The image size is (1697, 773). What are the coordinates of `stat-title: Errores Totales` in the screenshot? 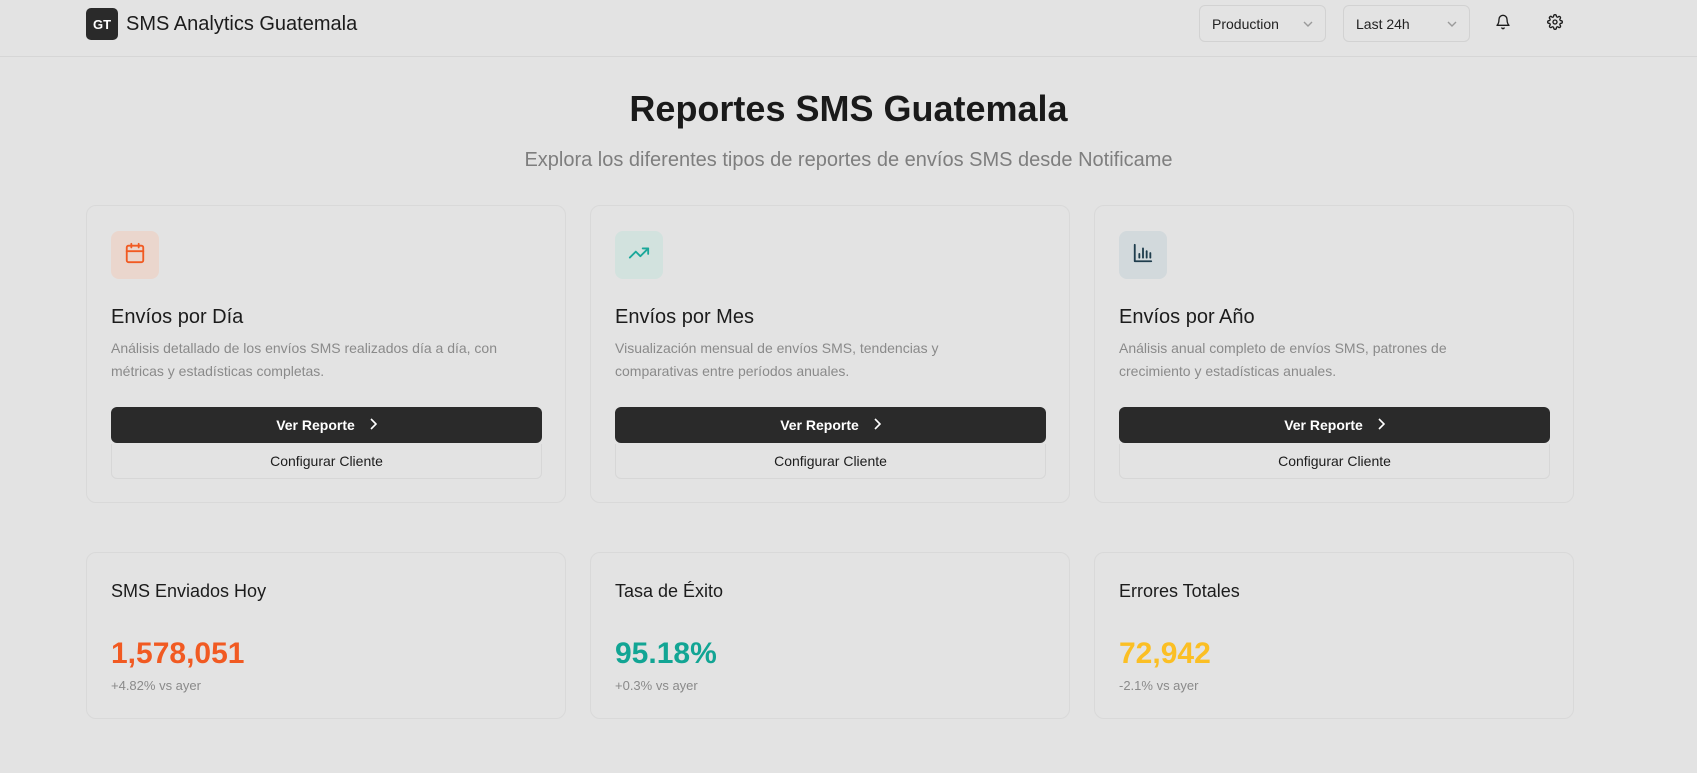 It's located at (1179, 591).